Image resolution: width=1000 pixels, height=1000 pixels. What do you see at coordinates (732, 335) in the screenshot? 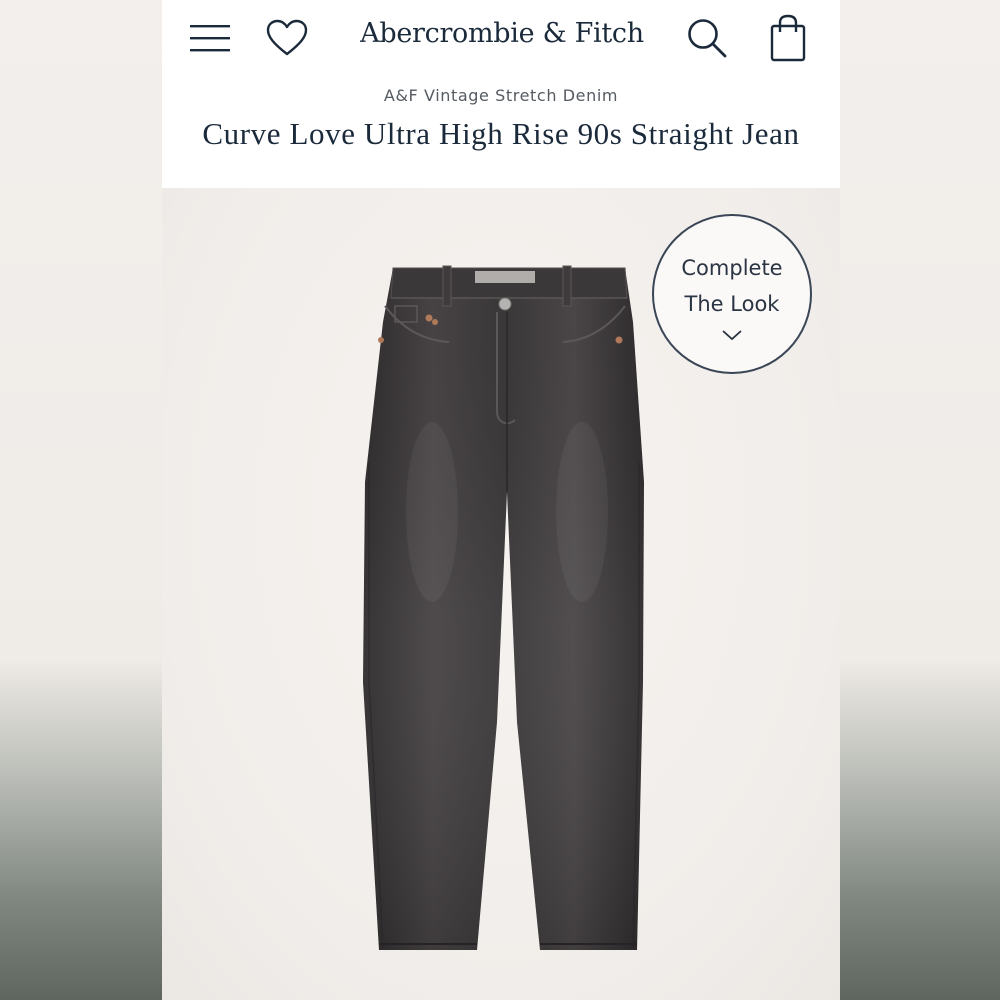
I see `chevron-down-icon` at bounding box center [732, 335].